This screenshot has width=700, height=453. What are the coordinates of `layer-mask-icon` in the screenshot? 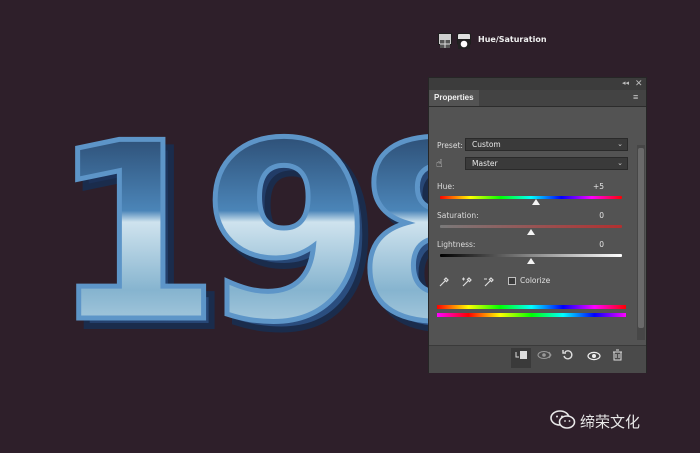 It's located at (464, 41).